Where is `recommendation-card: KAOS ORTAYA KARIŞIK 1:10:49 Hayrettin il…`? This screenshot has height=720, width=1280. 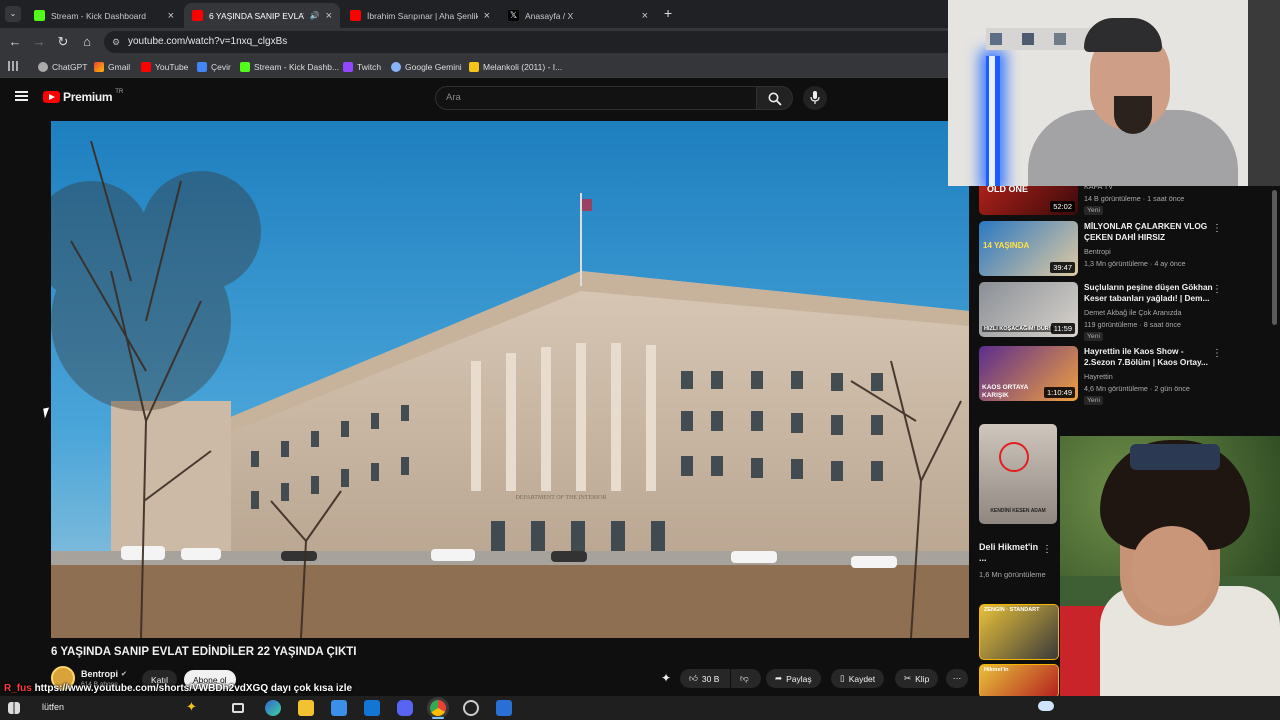 recommendation-card: KAOS ORTAYA KARIŞIK 1:10:49 Hayrettin il… is located at coordinates (1129, 375).